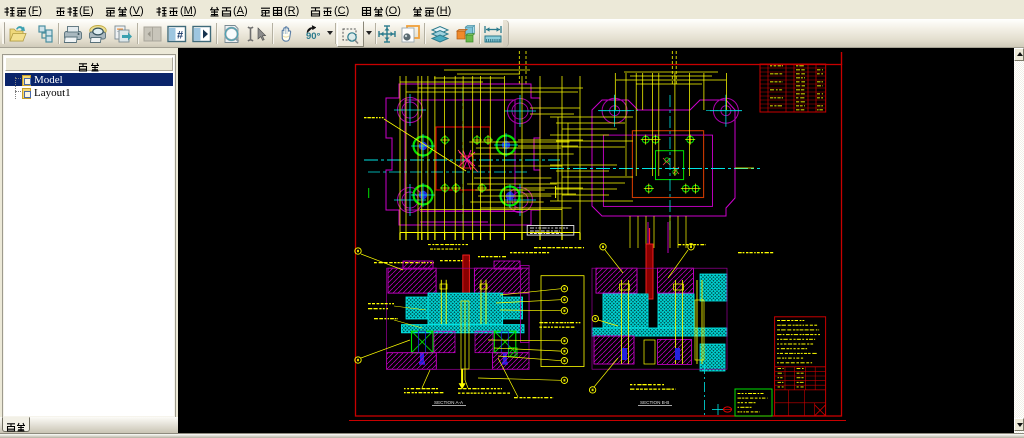  Describe the element at coordinates (313, 36) in the screenshot. I see `svg-text: 90°` at that location.